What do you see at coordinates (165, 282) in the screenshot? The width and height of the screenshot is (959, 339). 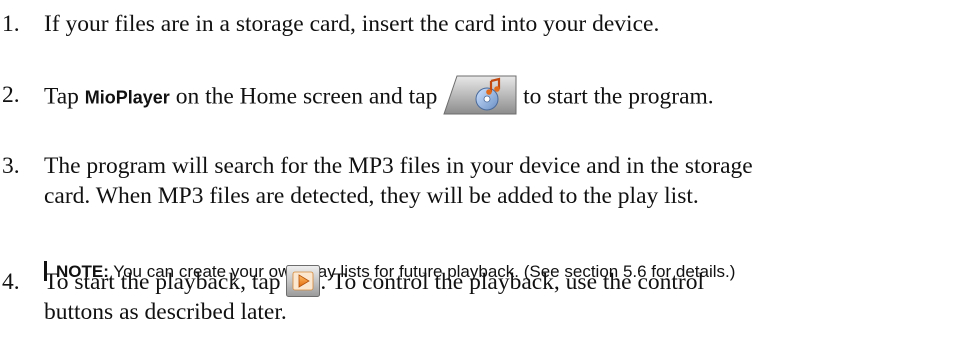 I see `step-text-before: To start the playback, tap` at bounding box center [165, 282].